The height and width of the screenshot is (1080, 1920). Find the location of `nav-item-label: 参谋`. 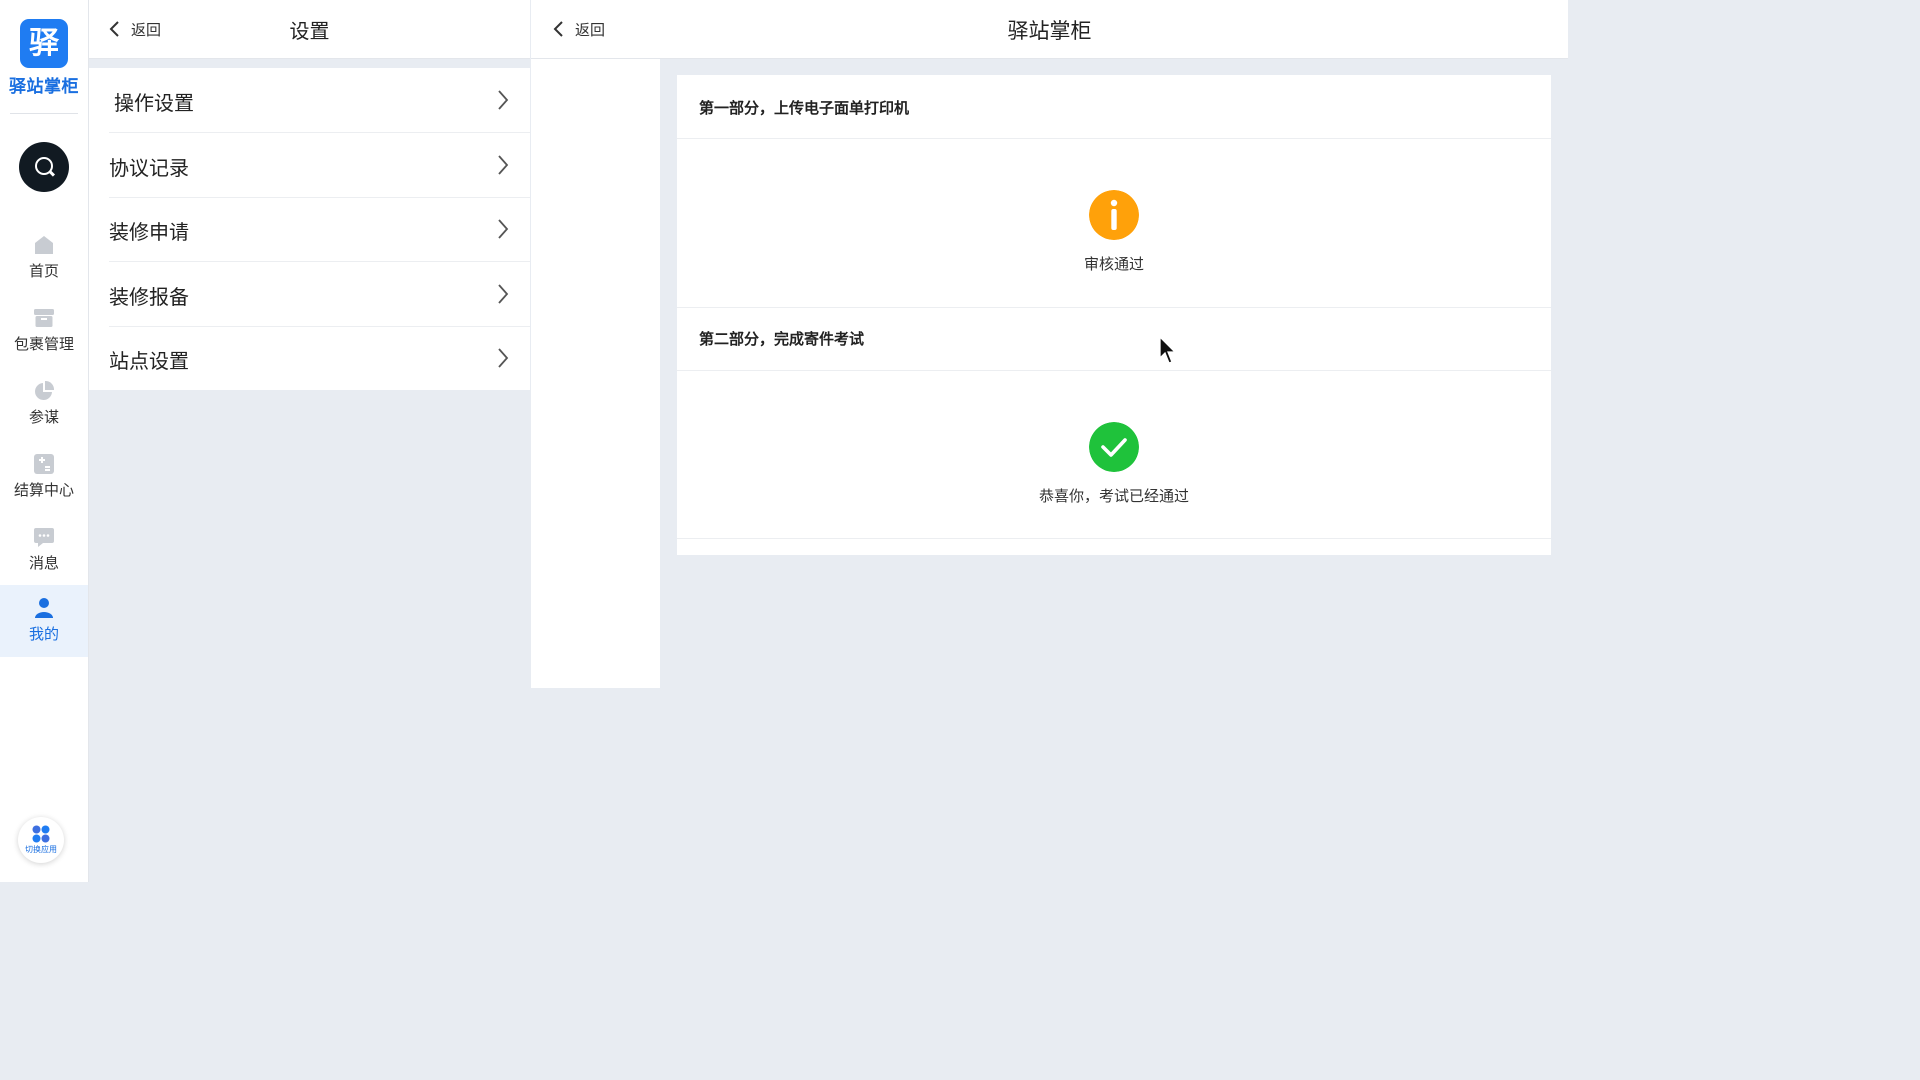

nav-item-label: 参谋 is located at coordinates (43, 417).